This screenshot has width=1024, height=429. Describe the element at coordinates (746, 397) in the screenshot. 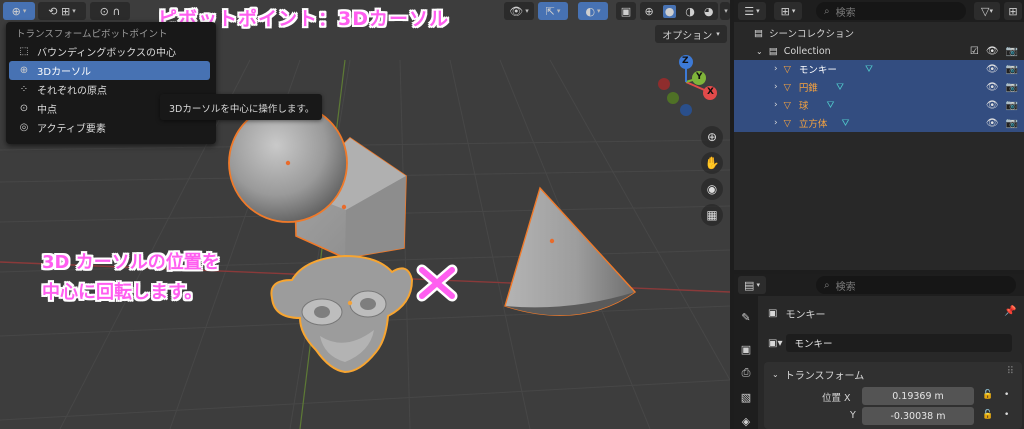

I see `view-layer-tab-icon: ▧` at that location.